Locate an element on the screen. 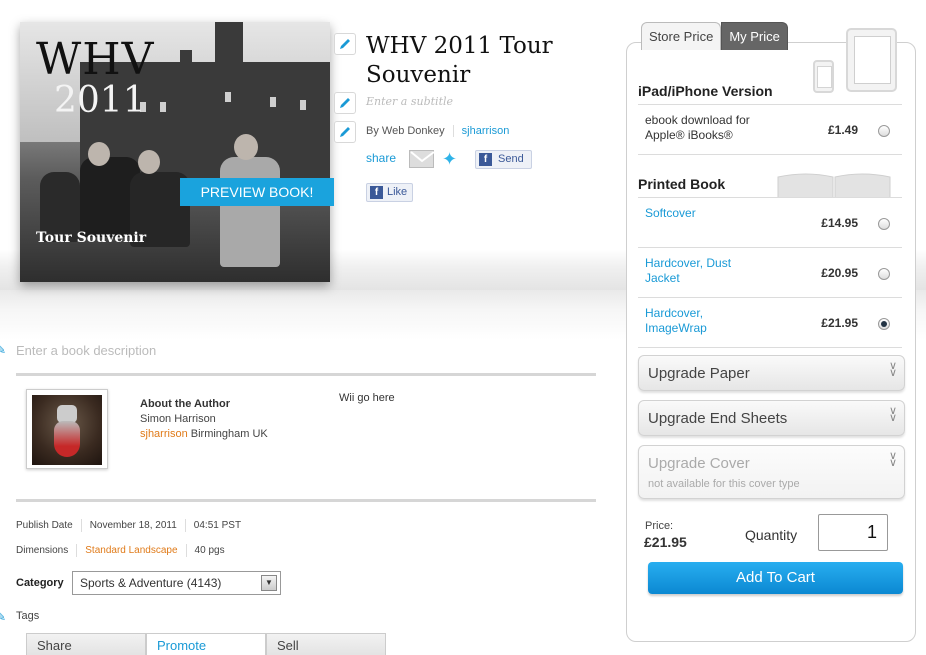  share-label: share is located at coordinates (381, 158).